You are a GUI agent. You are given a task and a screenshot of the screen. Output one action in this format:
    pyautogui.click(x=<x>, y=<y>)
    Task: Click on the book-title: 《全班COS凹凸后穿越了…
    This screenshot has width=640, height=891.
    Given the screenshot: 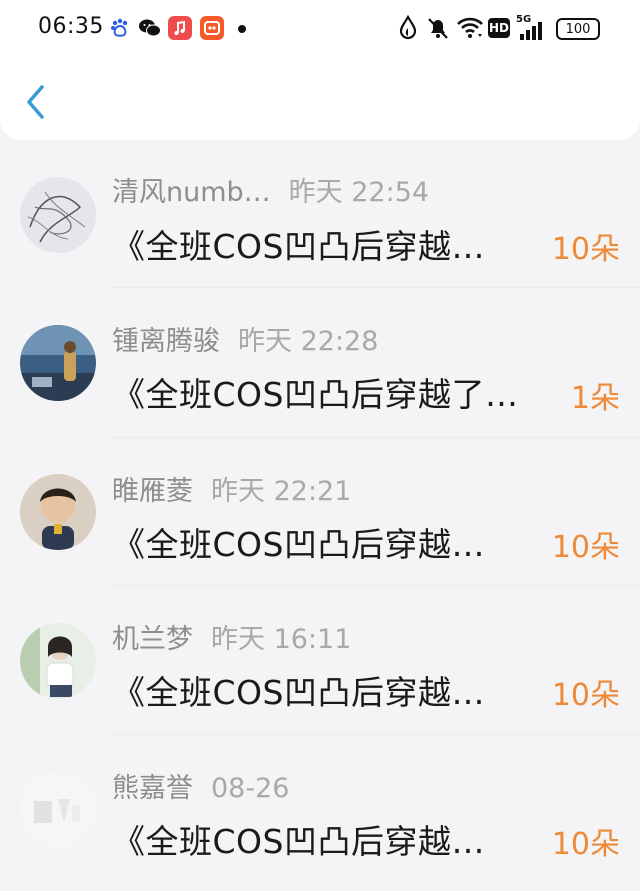 What is the action you would take?
    pyautogui.click(x=315, y=392)
    